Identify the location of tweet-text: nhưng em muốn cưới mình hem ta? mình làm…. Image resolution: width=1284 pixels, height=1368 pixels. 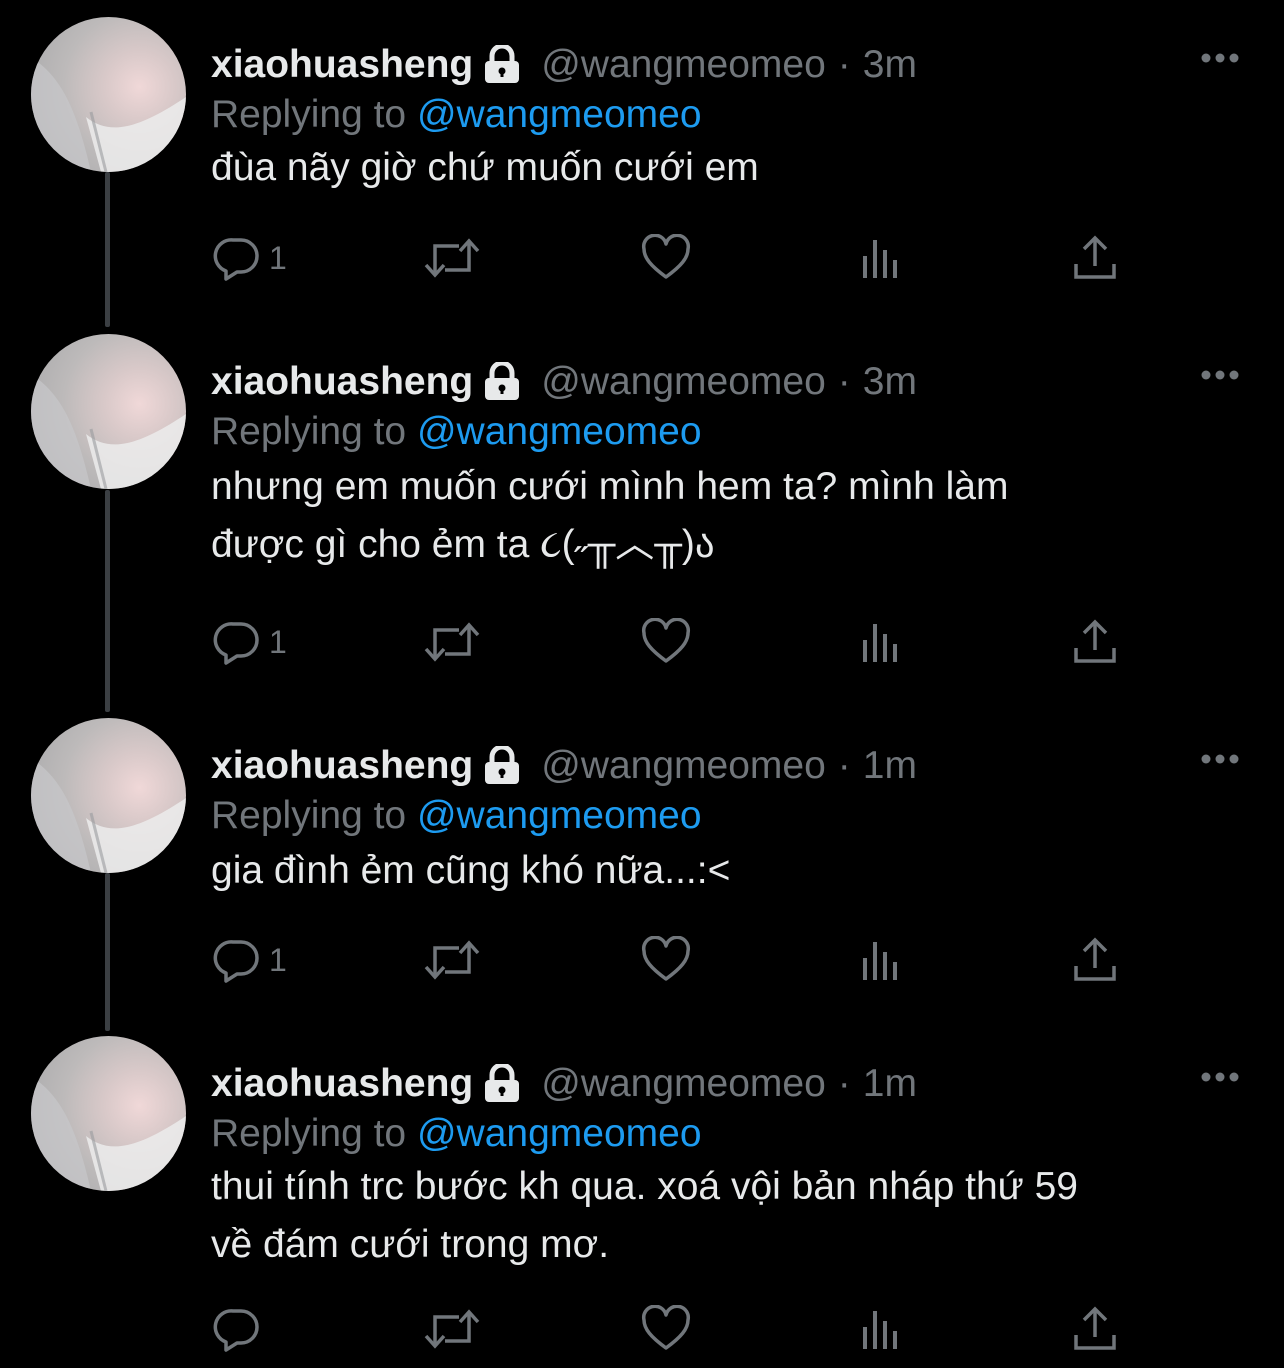
(610, 515).